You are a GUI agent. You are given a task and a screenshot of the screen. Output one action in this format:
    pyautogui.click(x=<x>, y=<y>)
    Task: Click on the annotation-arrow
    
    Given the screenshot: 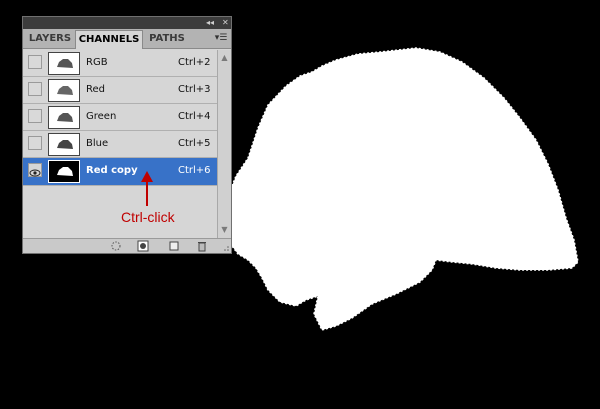 What is the action you would take?
    pyautogui.click(x=147, y=188)
    